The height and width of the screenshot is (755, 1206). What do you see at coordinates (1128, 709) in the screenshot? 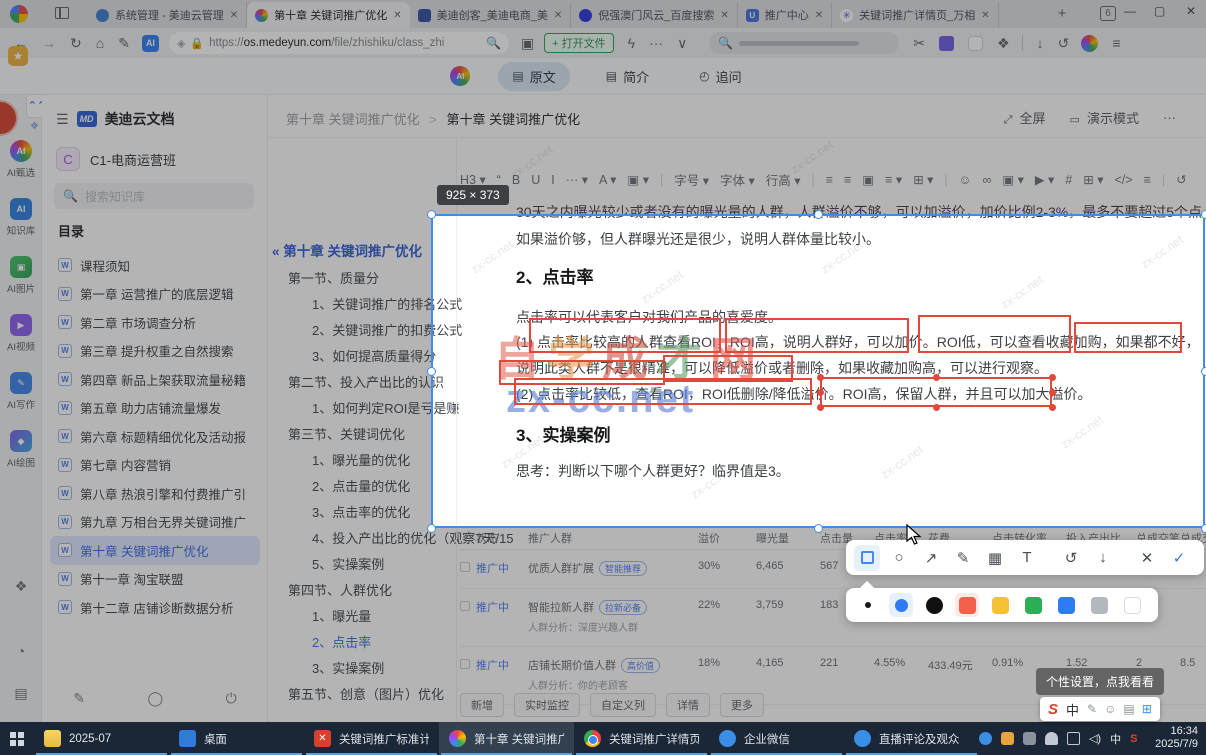
I see `ime-tool-icon: ▤` at bounding box center [1128, 709].